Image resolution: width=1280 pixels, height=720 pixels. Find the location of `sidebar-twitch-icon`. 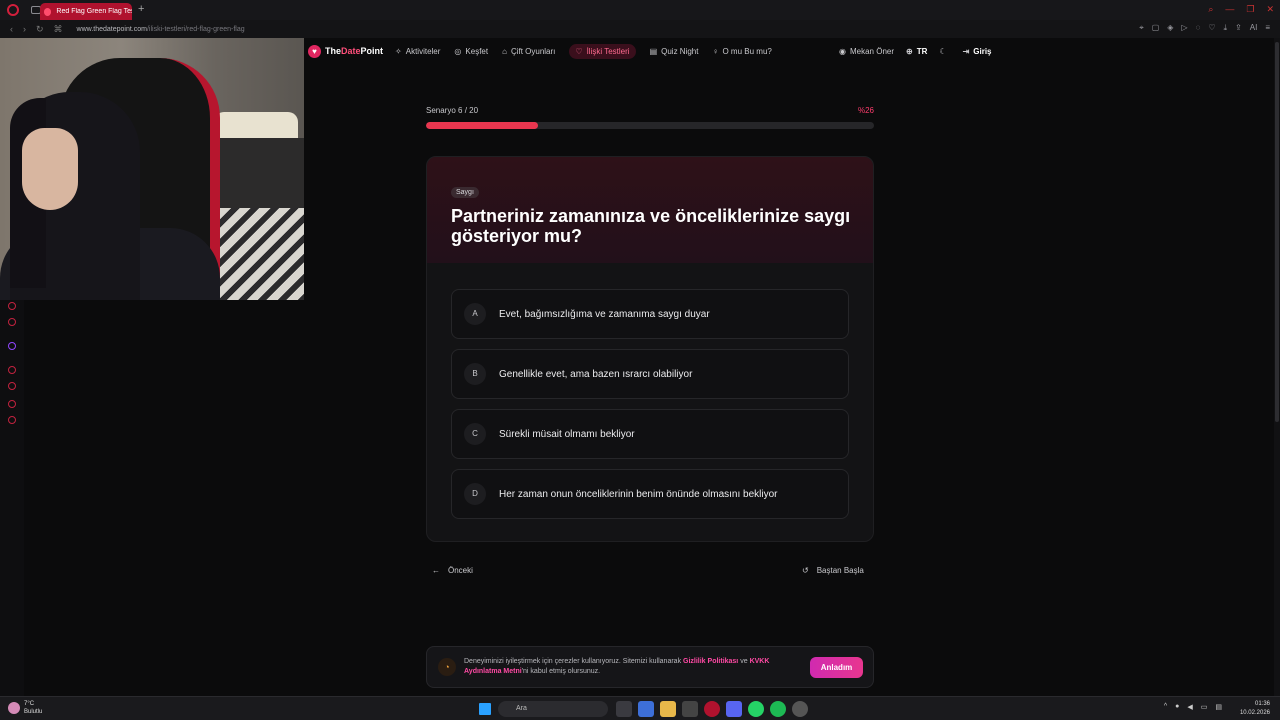

sidebar-twitch-icon is located at coordinates (12, 346).